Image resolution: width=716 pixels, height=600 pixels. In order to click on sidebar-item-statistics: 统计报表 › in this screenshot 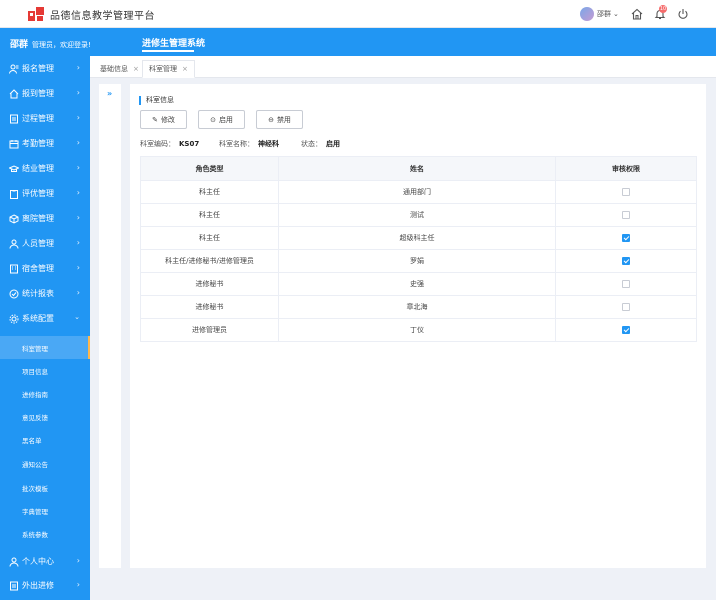, I will do `click(45, 293)`.